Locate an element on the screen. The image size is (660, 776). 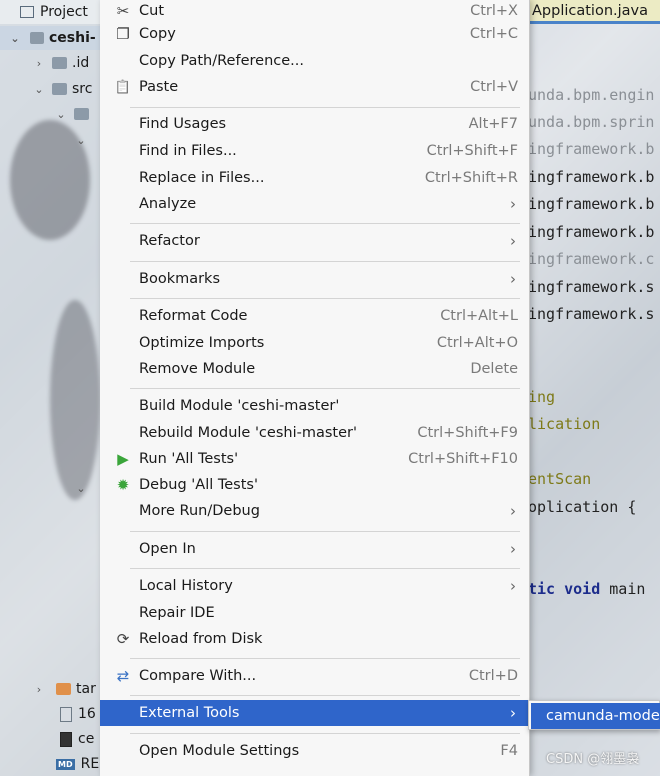
menu-item-label: Reformat Code is located at coordinates (193, 316).